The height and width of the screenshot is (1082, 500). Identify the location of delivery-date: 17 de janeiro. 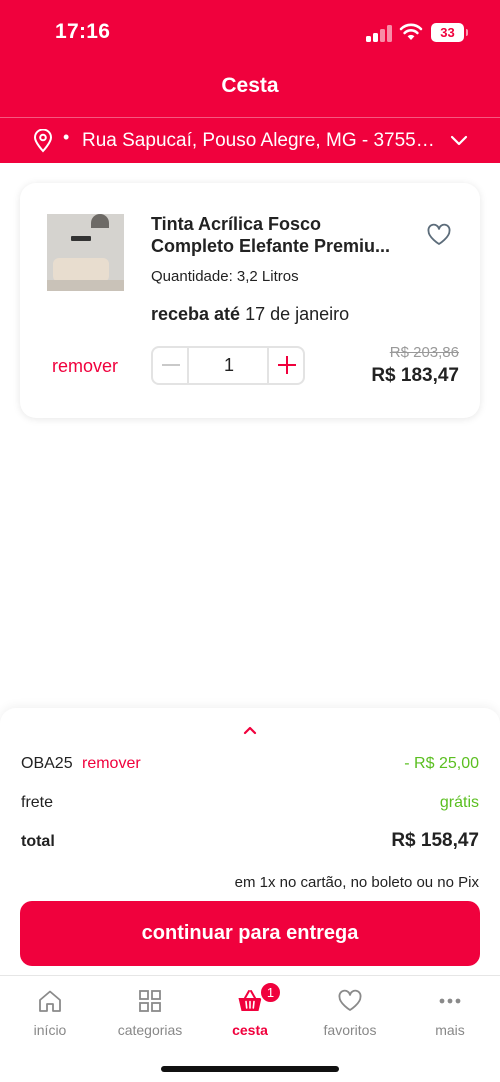
(297, 314).